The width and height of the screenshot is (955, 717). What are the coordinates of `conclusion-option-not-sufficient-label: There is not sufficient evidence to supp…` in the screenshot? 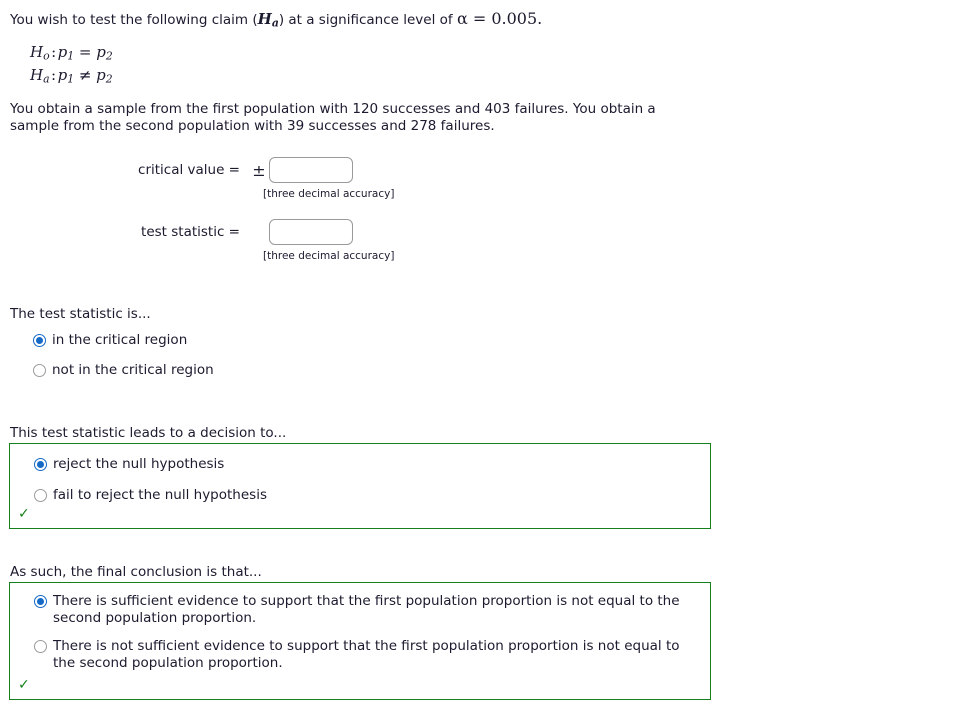 It's located at (366, 654).